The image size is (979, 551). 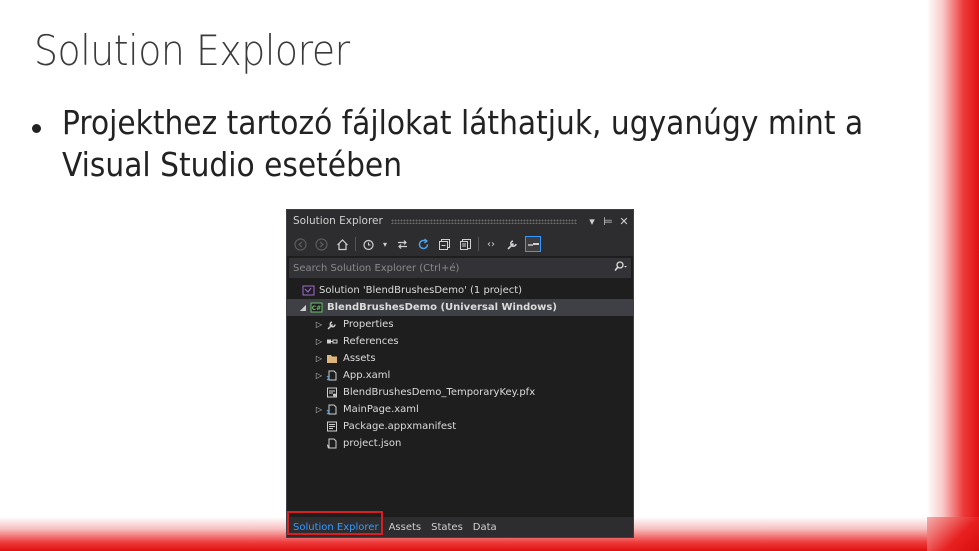 What do you see at coordinates (335, 523) in the screenshot?
I see `highlight-box` at bounding box center [335, 523].